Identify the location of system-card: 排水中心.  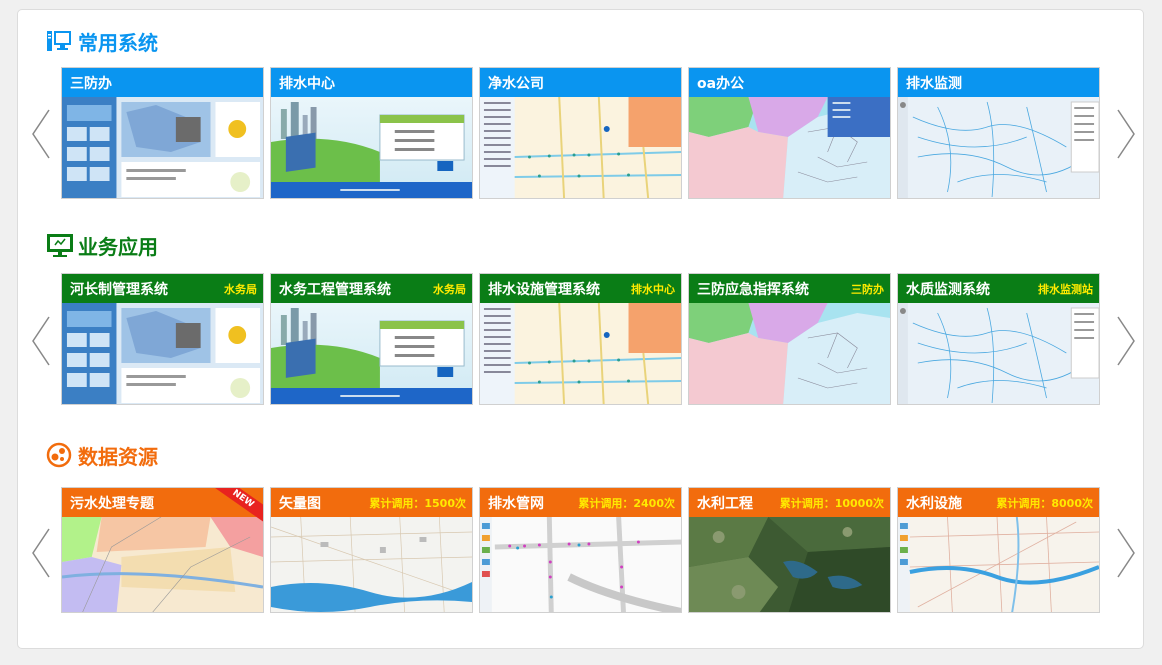
(371, 133).